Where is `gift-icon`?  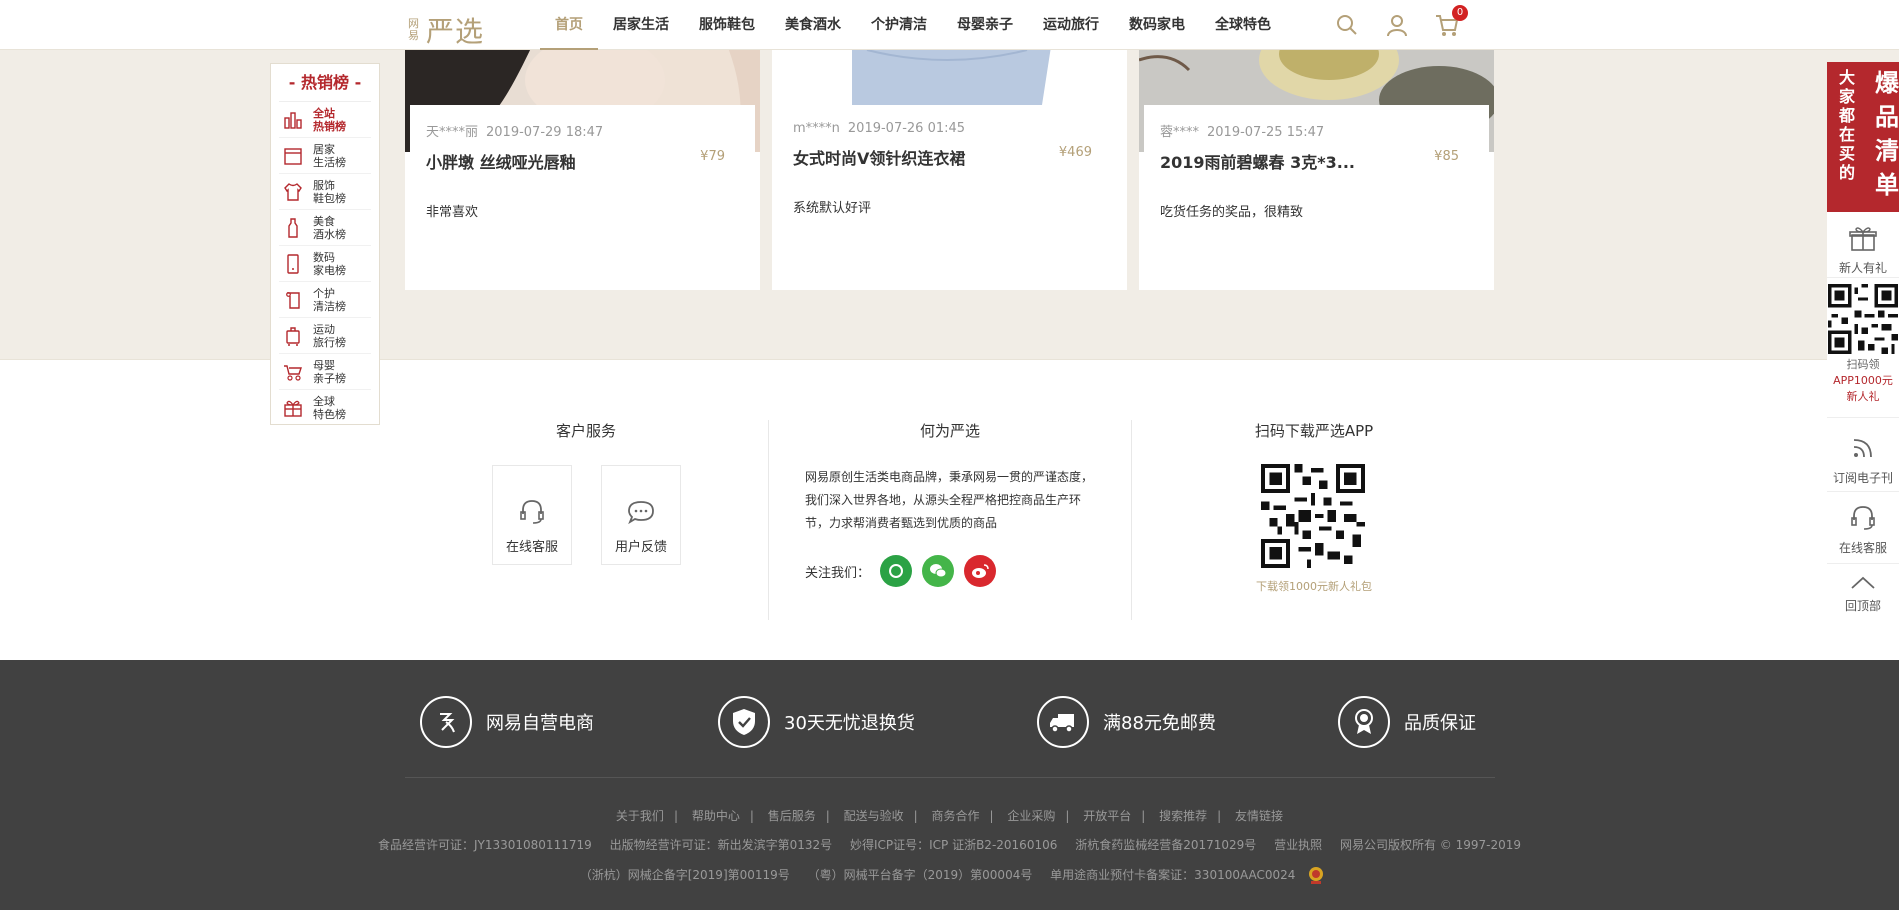 gift-icon is located at coordinates (293, 408).